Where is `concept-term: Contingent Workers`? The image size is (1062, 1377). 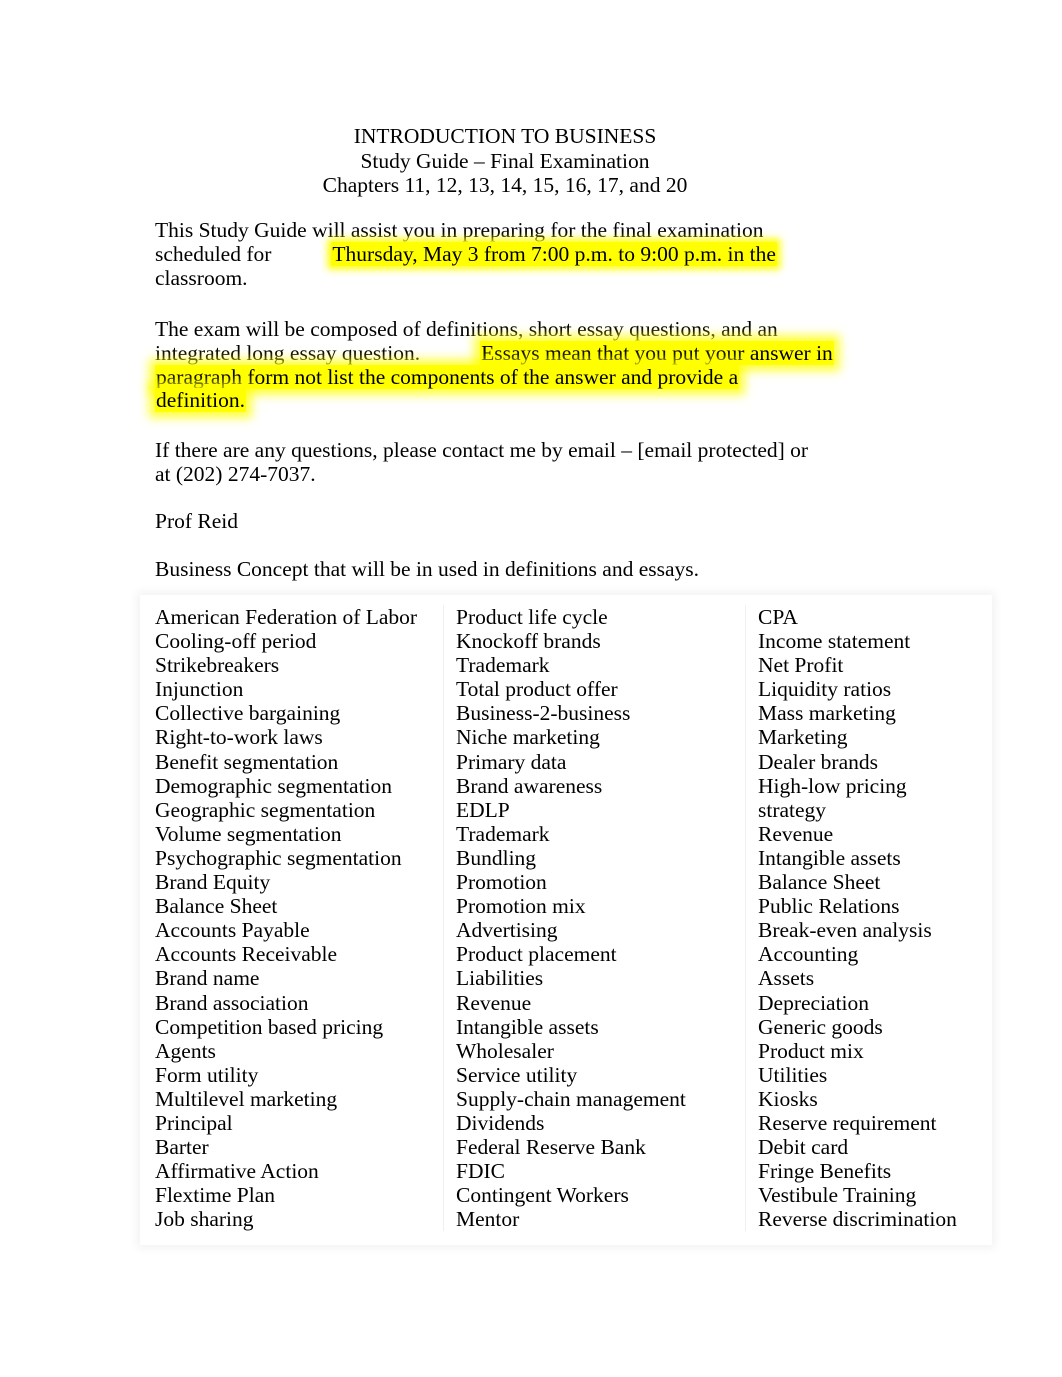 concept-term: Contingent Workers is located at coordinates (542, 1195).